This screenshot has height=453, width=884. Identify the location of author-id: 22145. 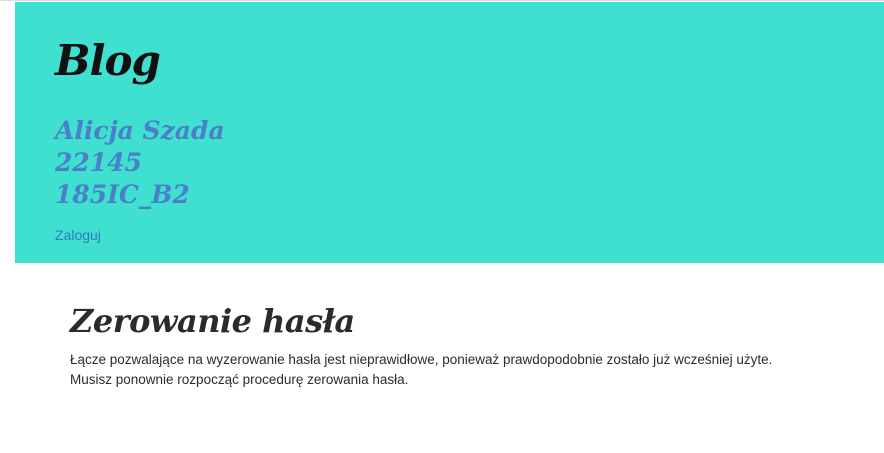
(98, 162).